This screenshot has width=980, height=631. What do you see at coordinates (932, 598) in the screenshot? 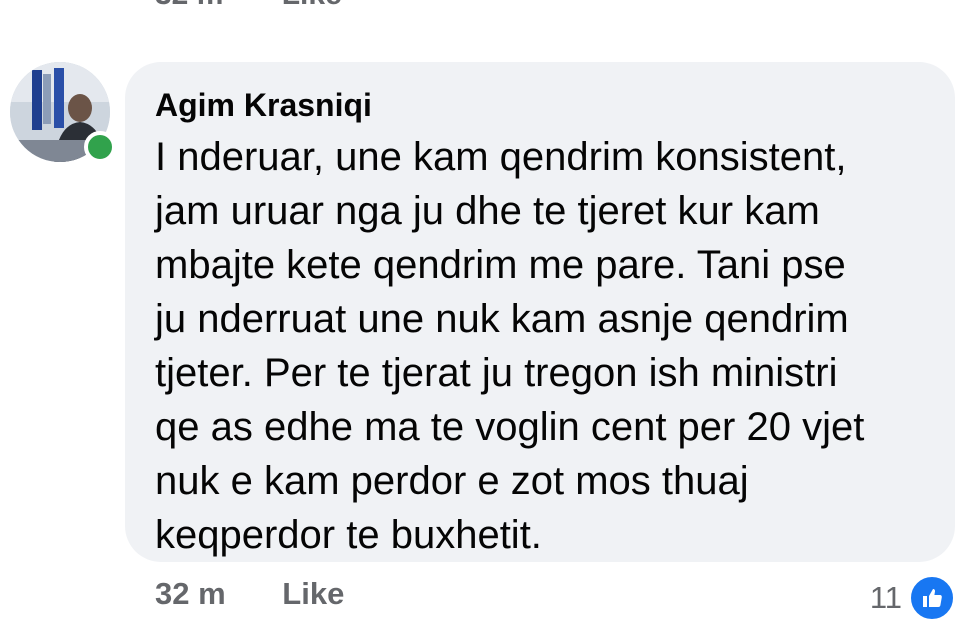
I see `thumbs-up-icon` at bounding box center [932, 598].